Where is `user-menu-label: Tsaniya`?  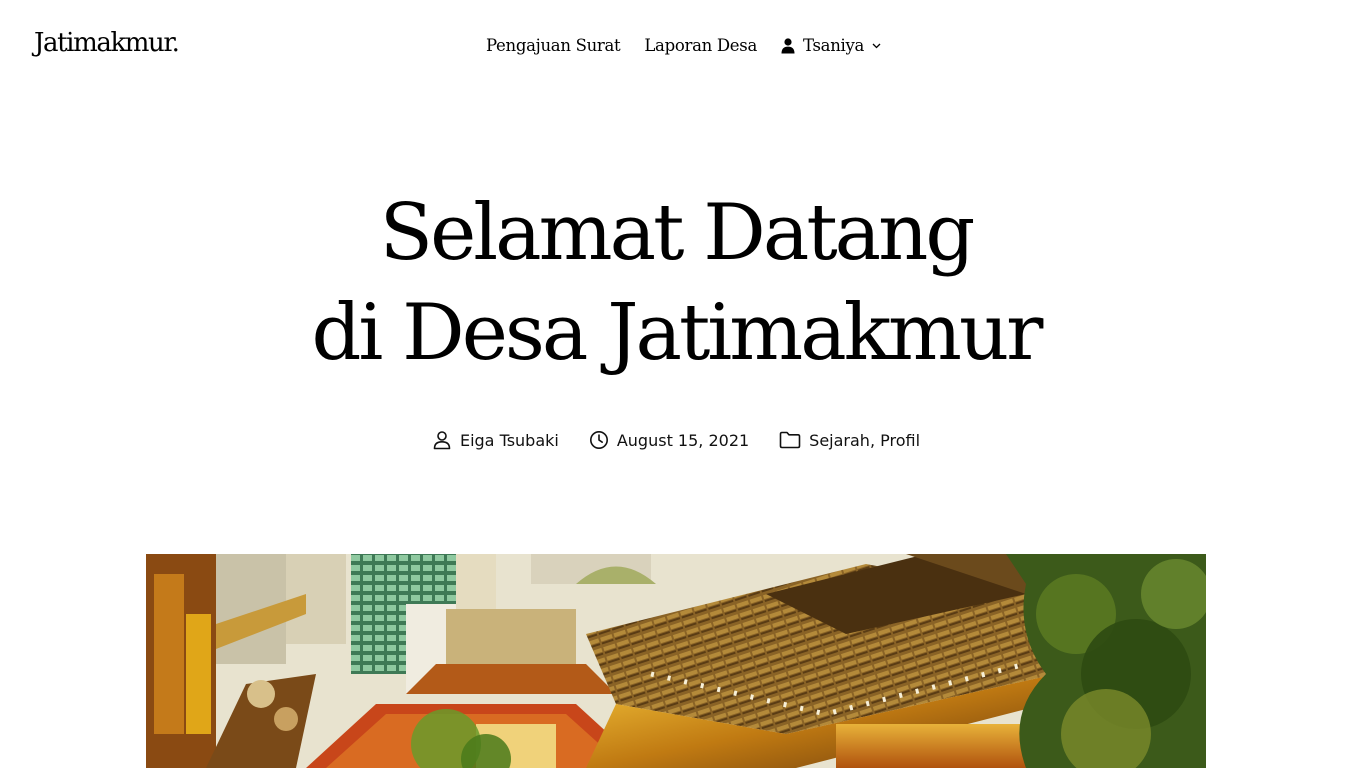
user-menu-label: Tsaniya is located at coordinates (833, 45).